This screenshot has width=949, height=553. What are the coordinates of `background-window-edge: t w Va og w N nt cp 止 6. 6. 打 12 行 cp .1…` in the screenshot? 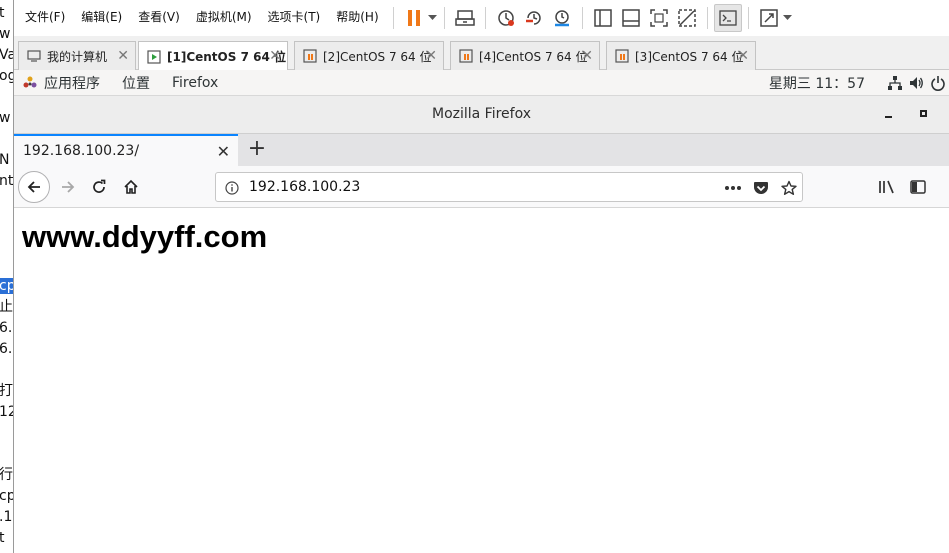 It's located at (7, 276).